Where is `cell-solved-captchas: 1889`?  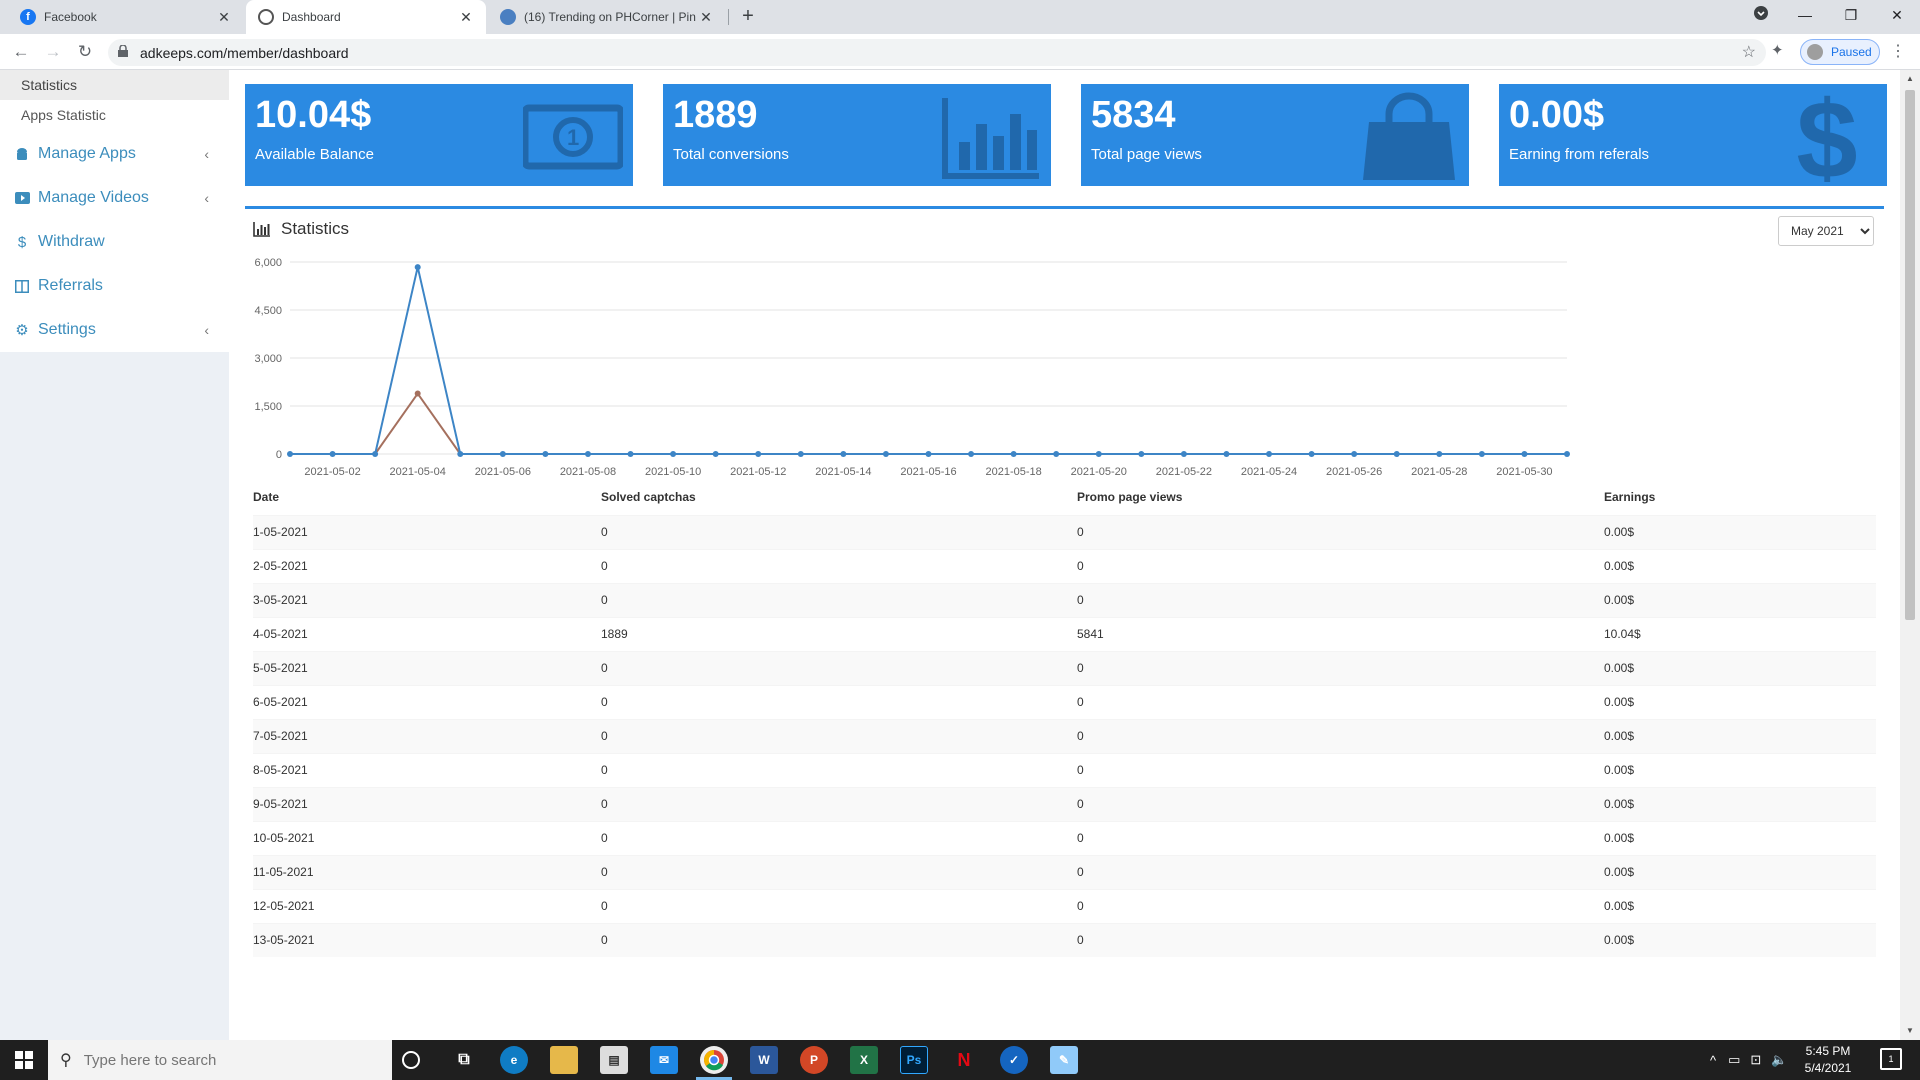
cell-solved-captchas: 1889 is located at coordinates (839, 633).